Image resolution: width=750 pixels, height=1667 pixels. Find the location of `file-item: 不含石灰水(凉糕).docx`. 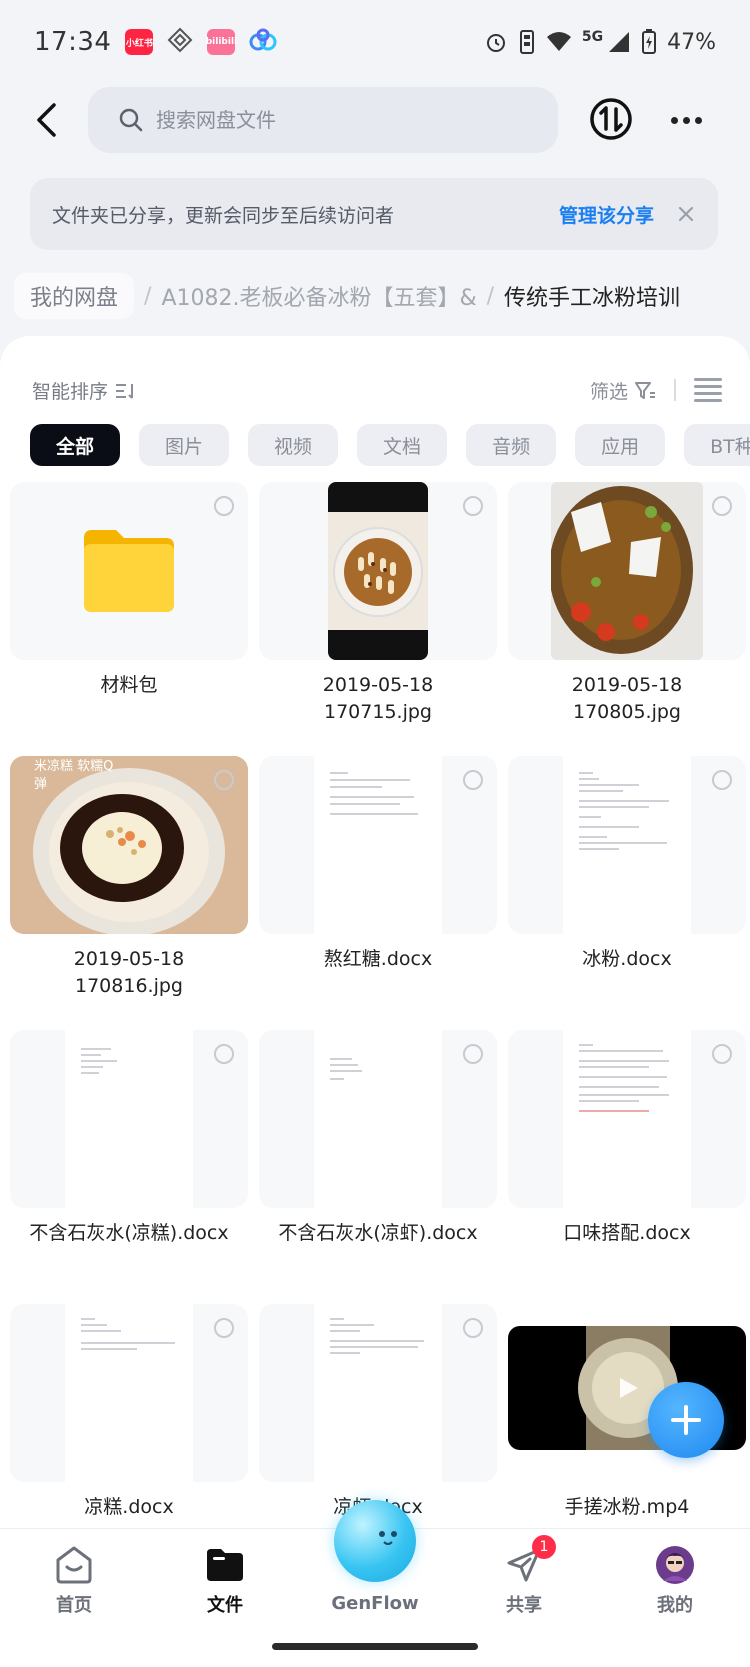

file-item: 不含石灰水(凉糕).docx is located at coordinates (129, 1167).